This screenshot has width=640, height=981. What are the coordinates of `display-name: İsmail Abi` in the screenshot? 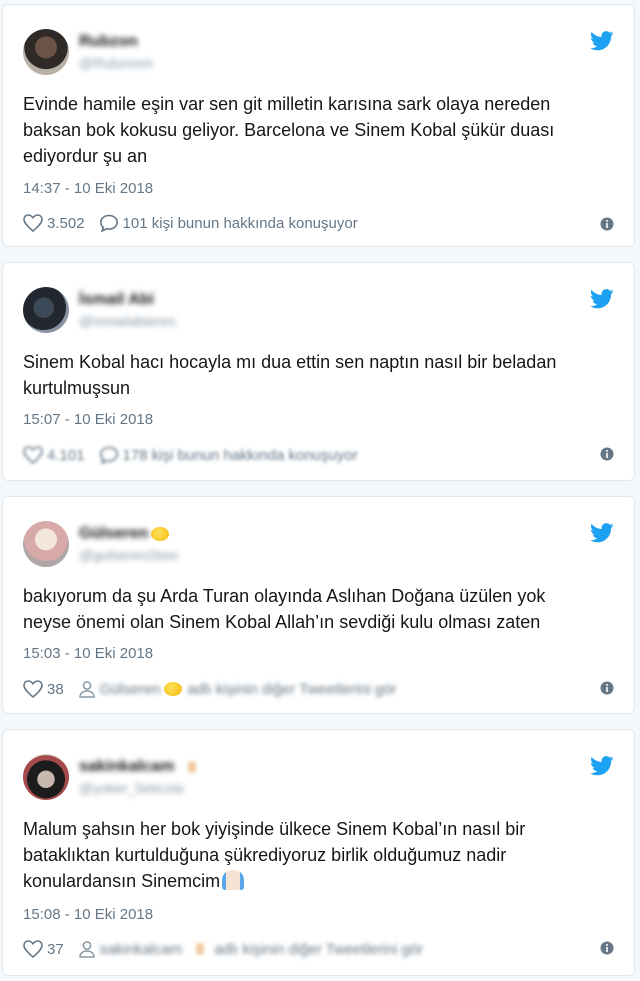 It's located at (127, 300).